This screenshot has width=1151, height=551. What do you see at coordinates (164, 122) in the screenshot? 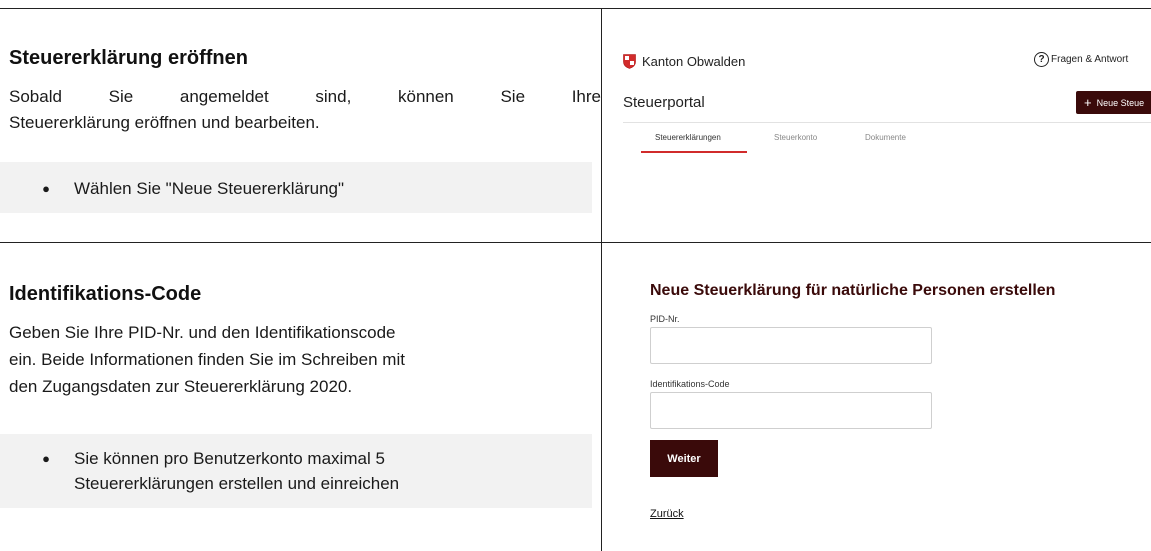
I see `body-line: Steuererklärung eröffnen und bearbeiten.` at bounding box center [164, 122].